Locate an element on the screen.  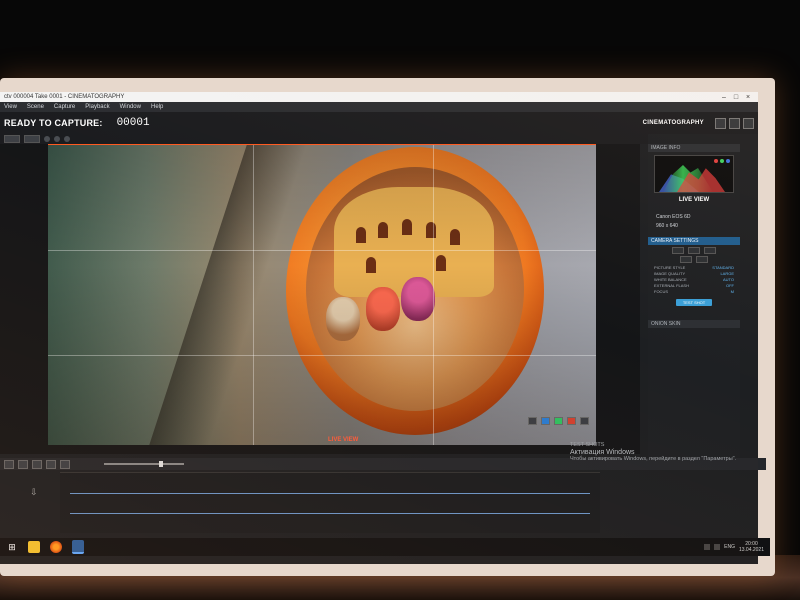
channel-toggles is located at coordinates (722, 161).